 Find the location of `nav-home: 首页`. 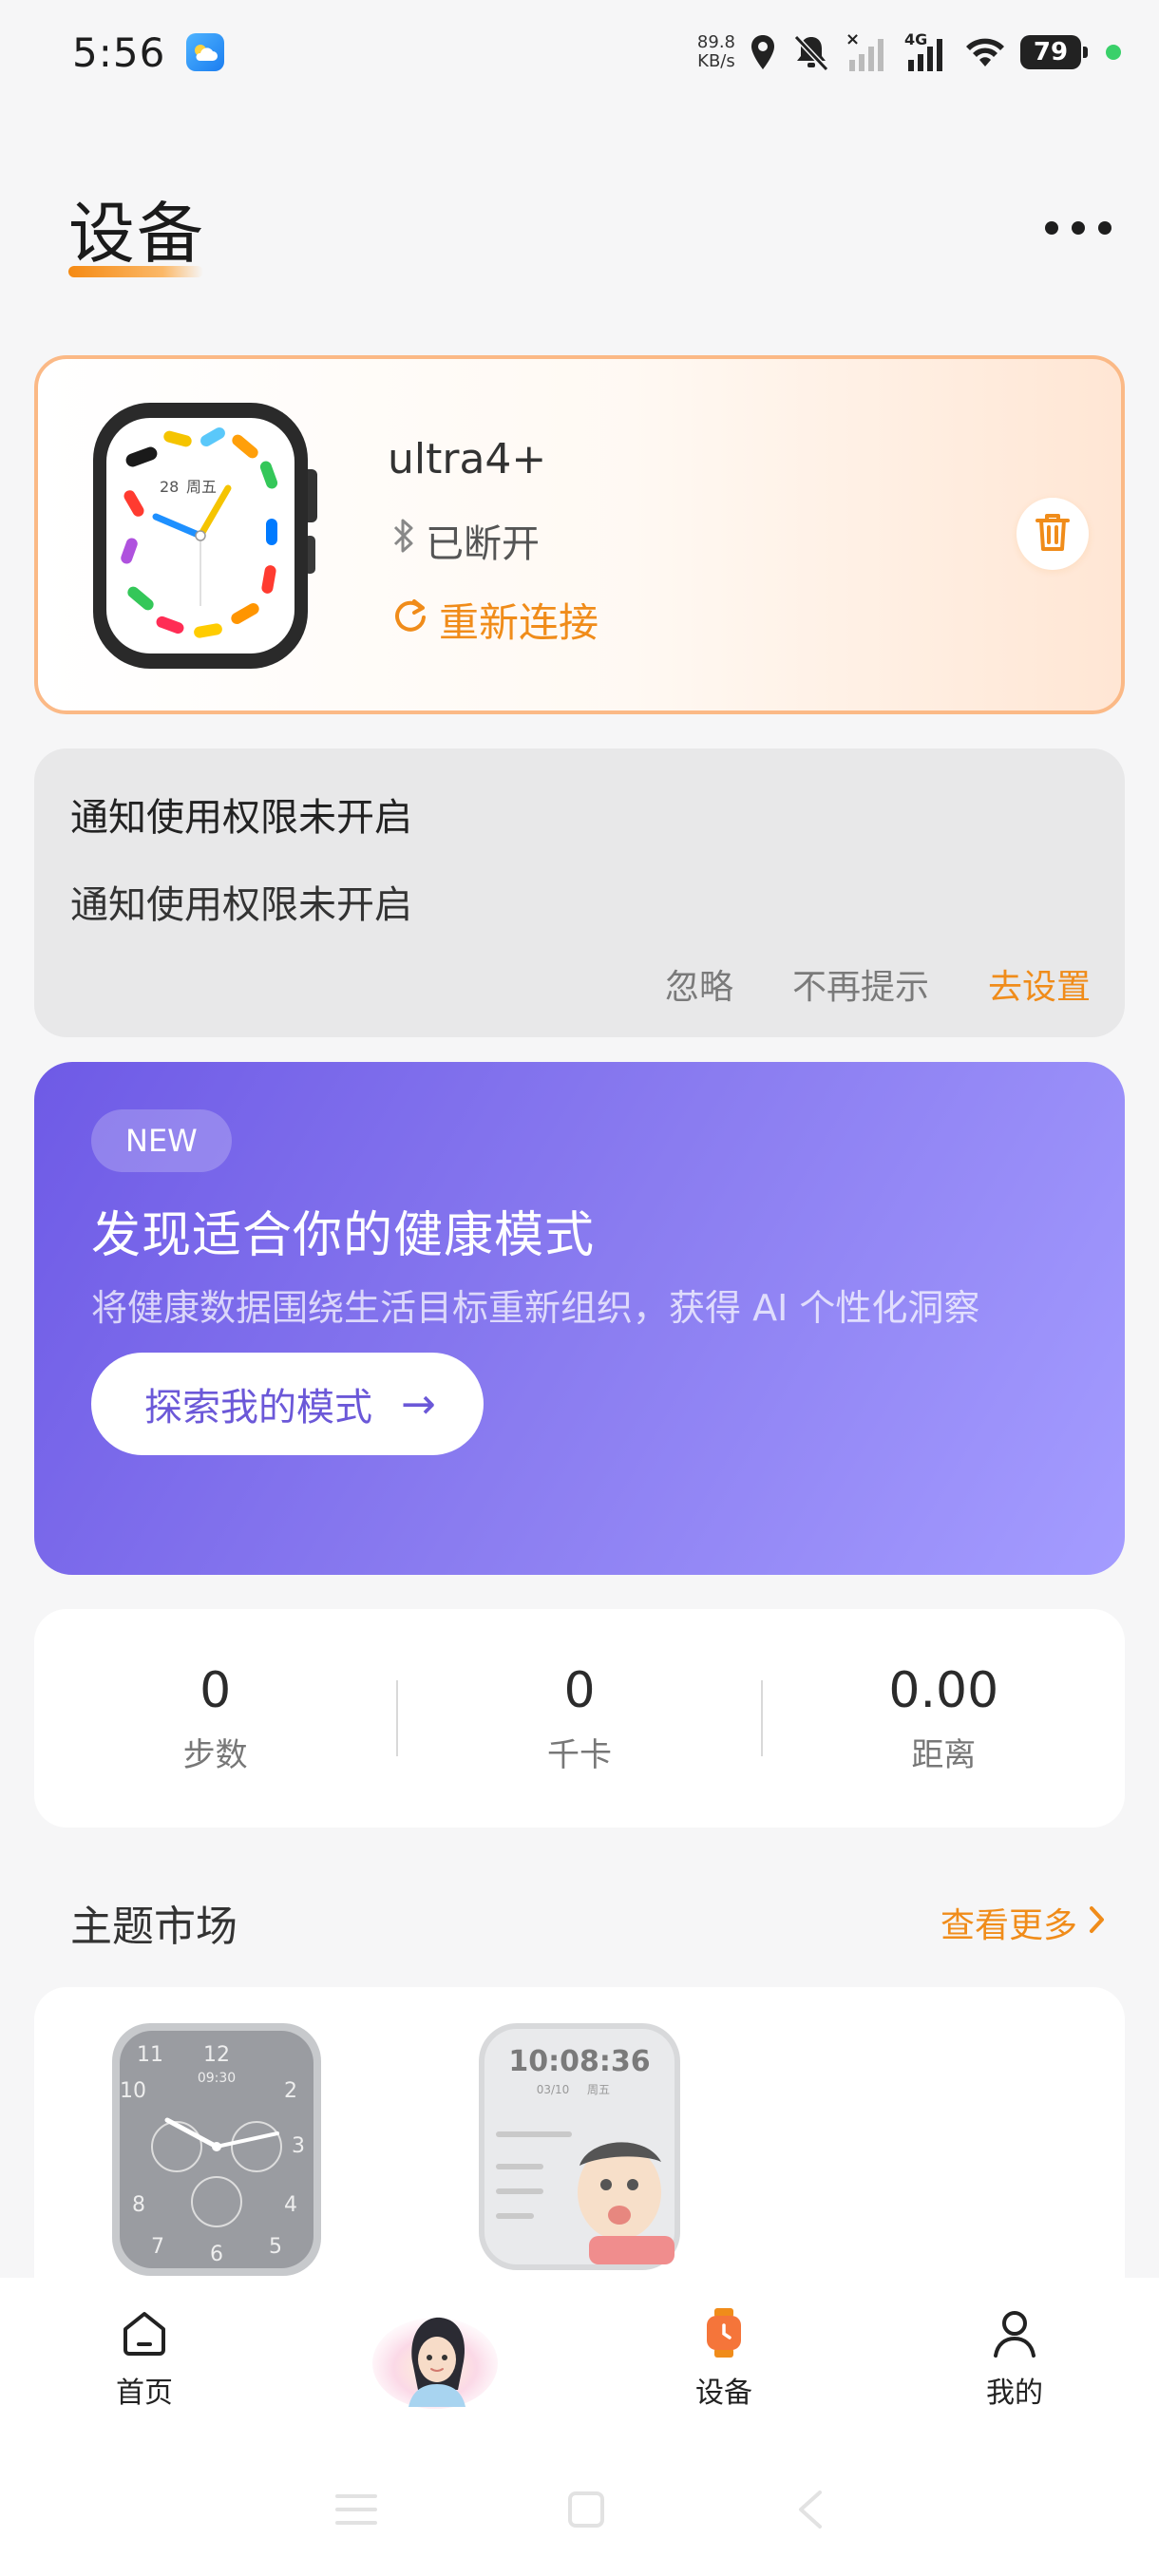

nav-home: 首页 is located at coordinates (144, 2358).